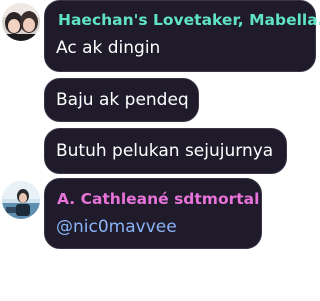 The width and height of the screenshot is (320, 301). I want to click on person-outdoor-avatar-image, so click(21, 200).